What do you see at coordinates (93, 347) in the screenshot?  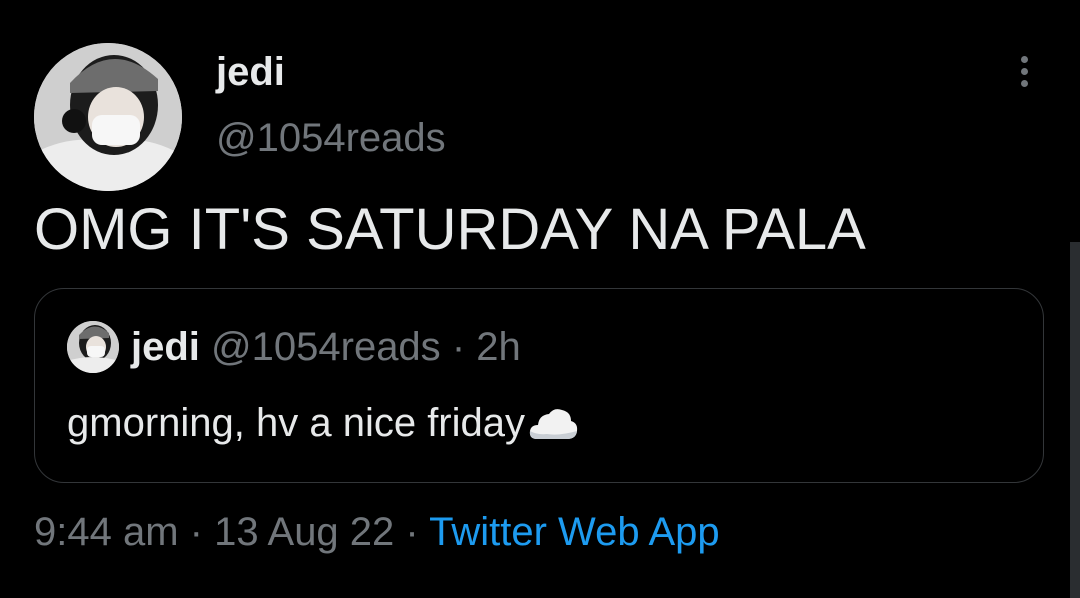 I see `quoted-author-avatar` at bounding box center [93, 347].